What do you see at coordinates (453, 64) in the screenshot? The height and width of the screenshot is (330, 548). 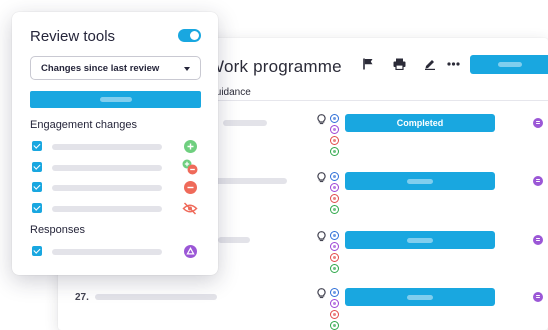 I see `more-icon` at bounding box center [453, 64].